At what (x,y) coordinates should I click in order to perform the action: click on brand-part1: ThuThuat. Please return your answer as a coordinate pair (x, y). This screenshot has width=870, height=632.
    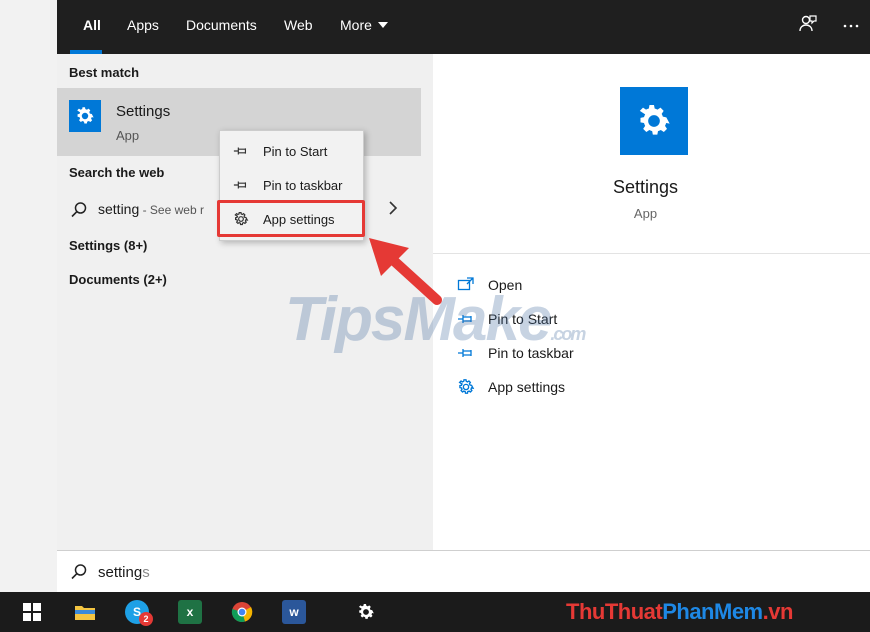
    Looking at the image, I should click on (614, 611).